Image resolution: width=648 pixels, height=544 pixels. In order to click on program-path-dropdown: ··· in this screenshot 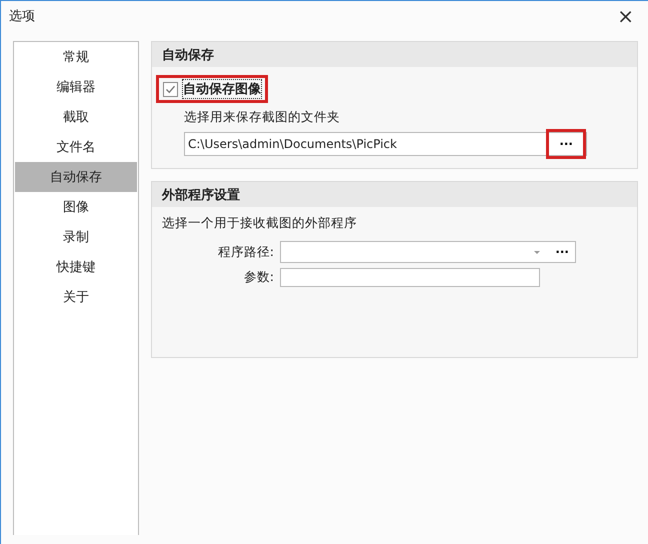, I will do `click(428, 252)`.